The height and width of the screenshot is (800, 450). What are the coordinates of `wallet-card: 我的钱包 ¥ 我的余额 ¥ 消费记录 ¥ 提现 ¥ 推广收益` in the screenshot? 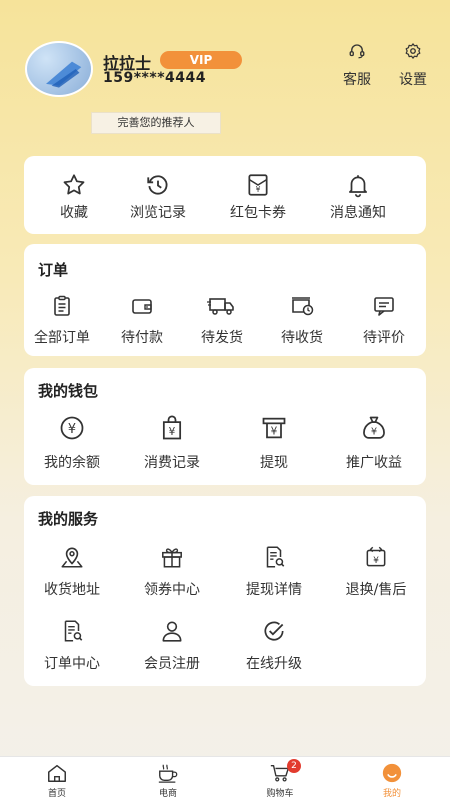 It's located at (225, 426).